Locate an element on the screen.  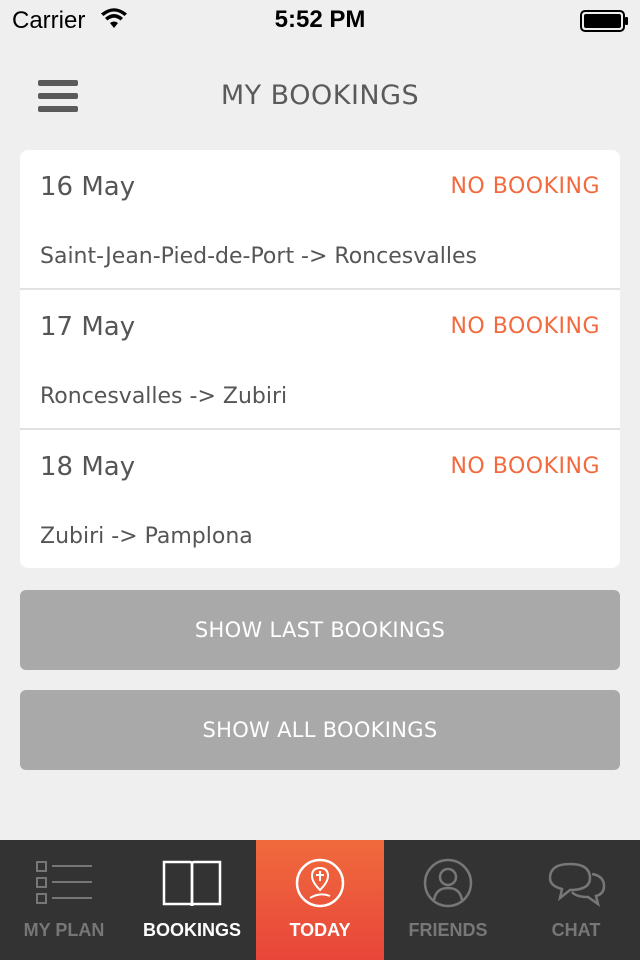
tab-bar: MY PLAN BOOKINGS TODAY FRIENDS CHAT is located at coordinates (320, 900).